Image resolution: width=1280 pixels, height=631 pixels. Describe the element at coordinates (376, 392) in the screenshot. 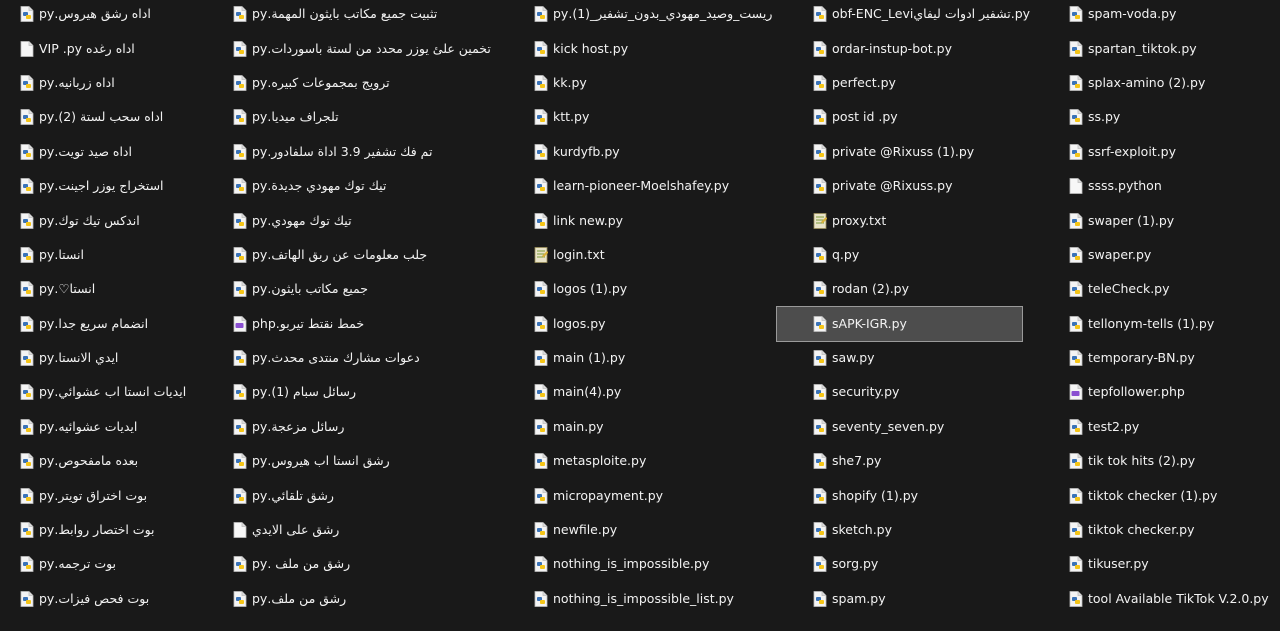

I see `file-item: رسائل سبام (1).py` at that location.